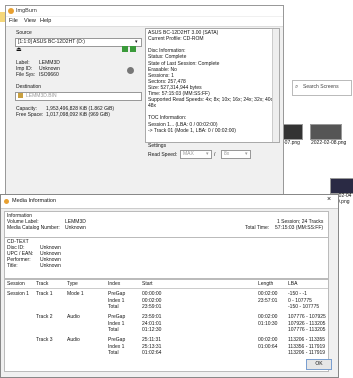 The image size is (353, 378). Describe the element at coordinates (33, 228) in the screenshot. I see `mcn-key: Media Catalog Number:` at that location.